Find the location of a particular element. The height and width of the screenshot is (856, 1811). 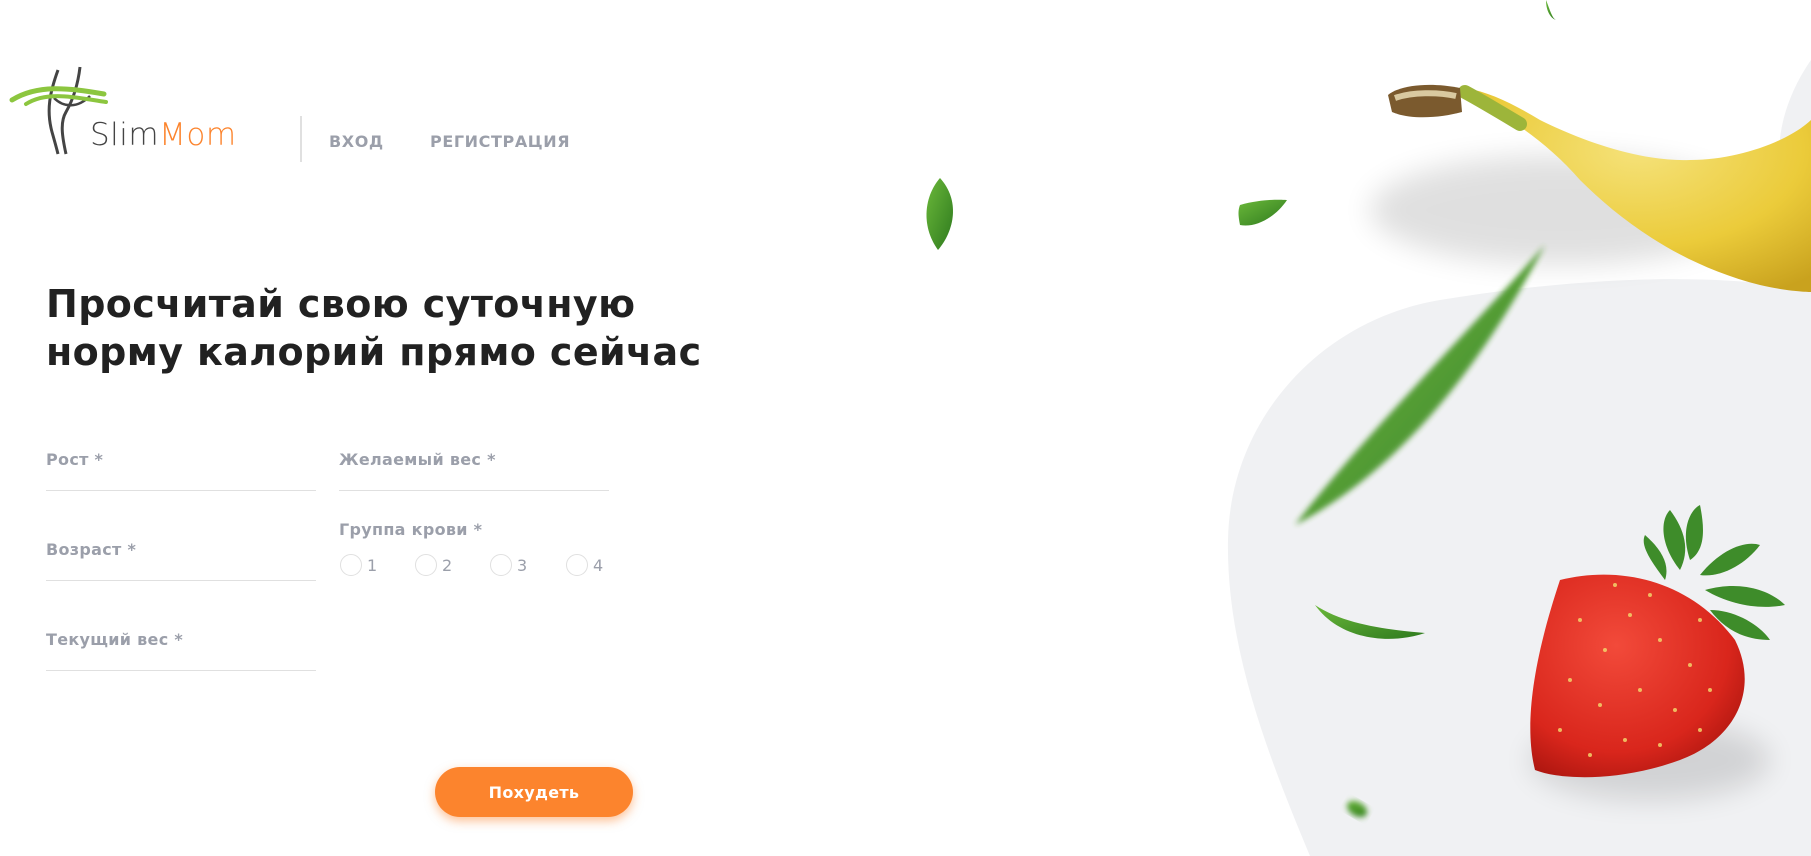

banana-image is located at coordinates (1599, 188).